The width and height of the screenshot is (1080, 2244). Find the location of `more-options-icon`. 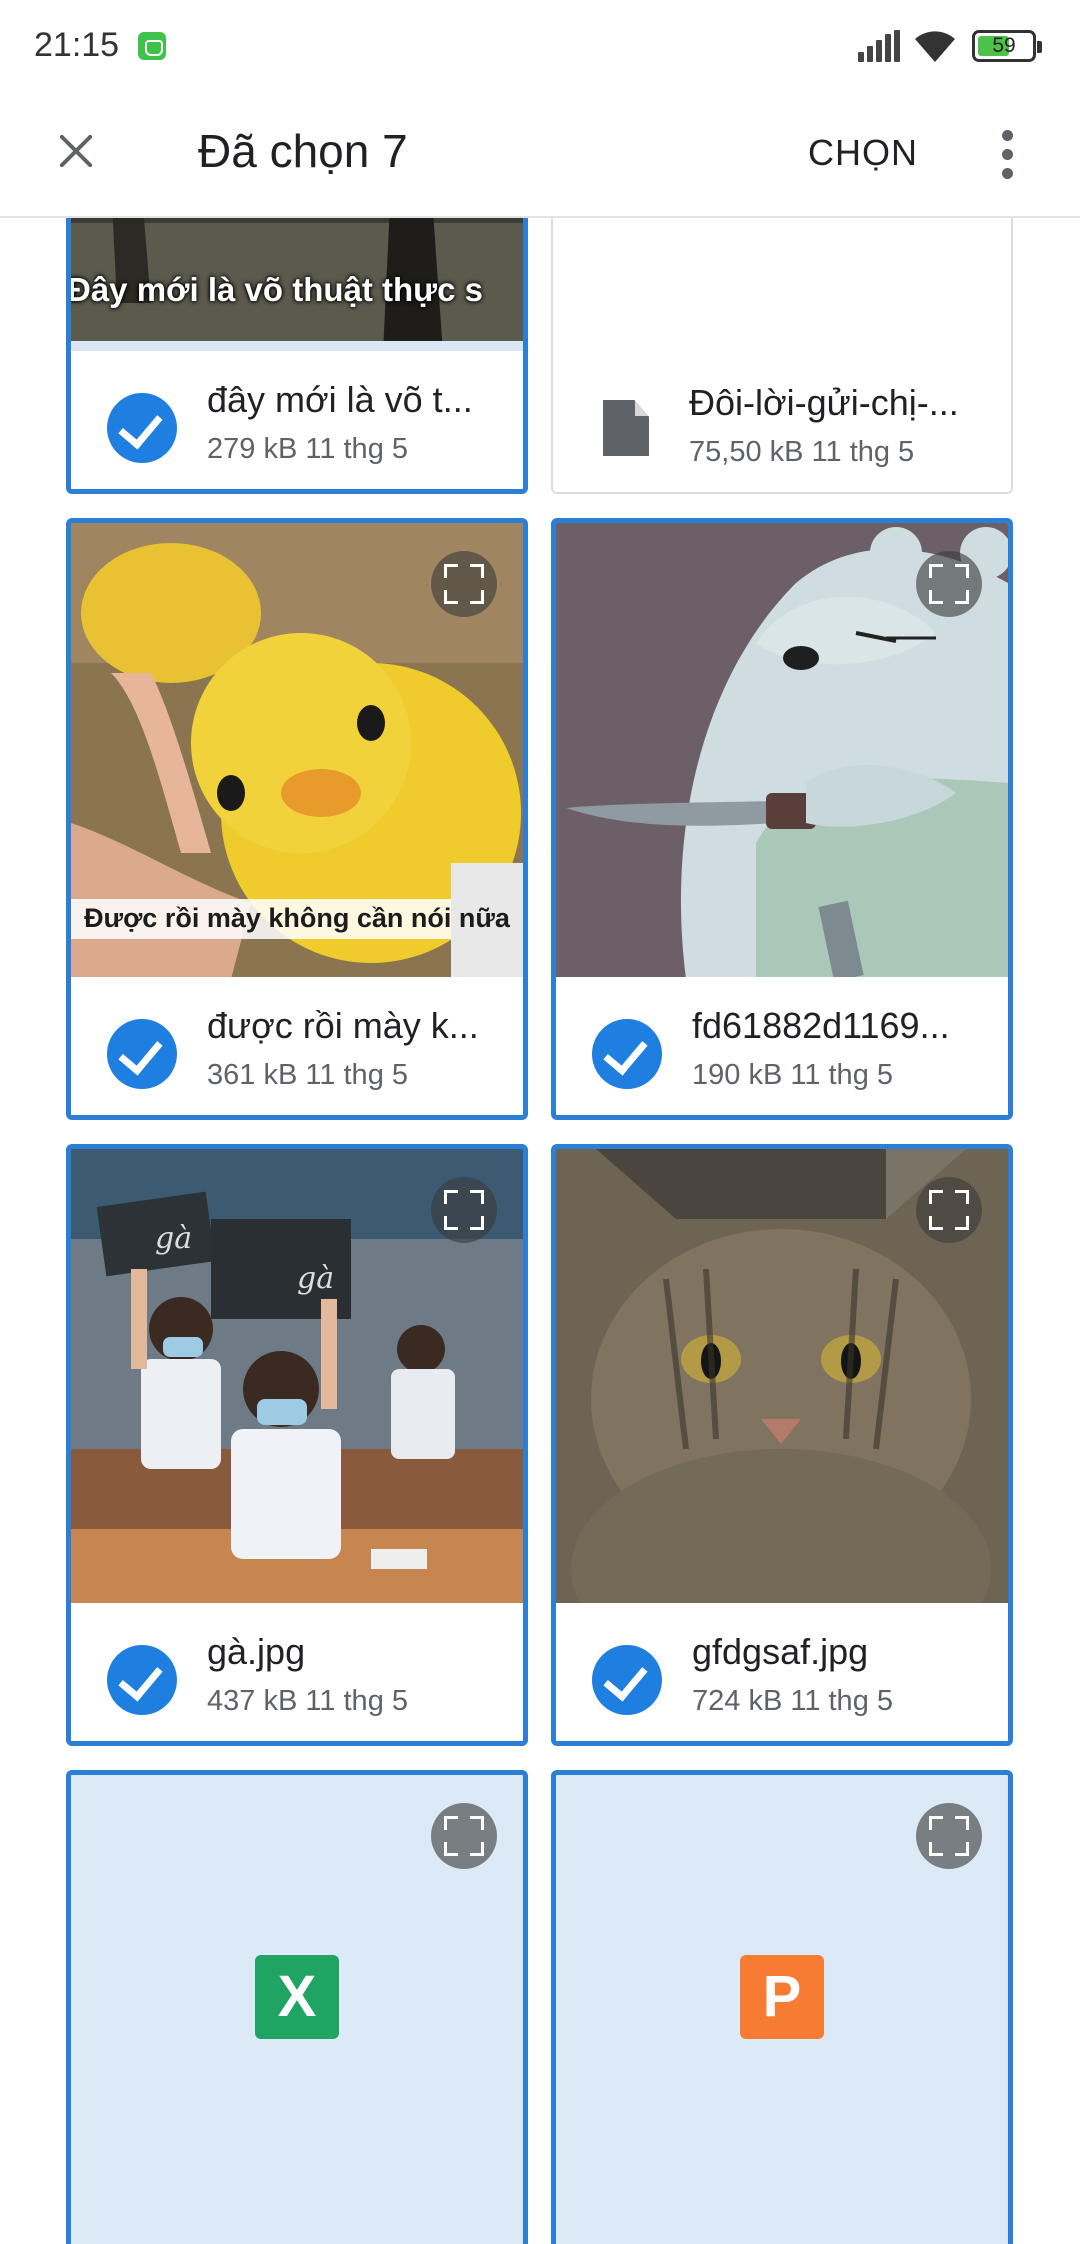

more-options-icon is located at coordinates (1008, 155).